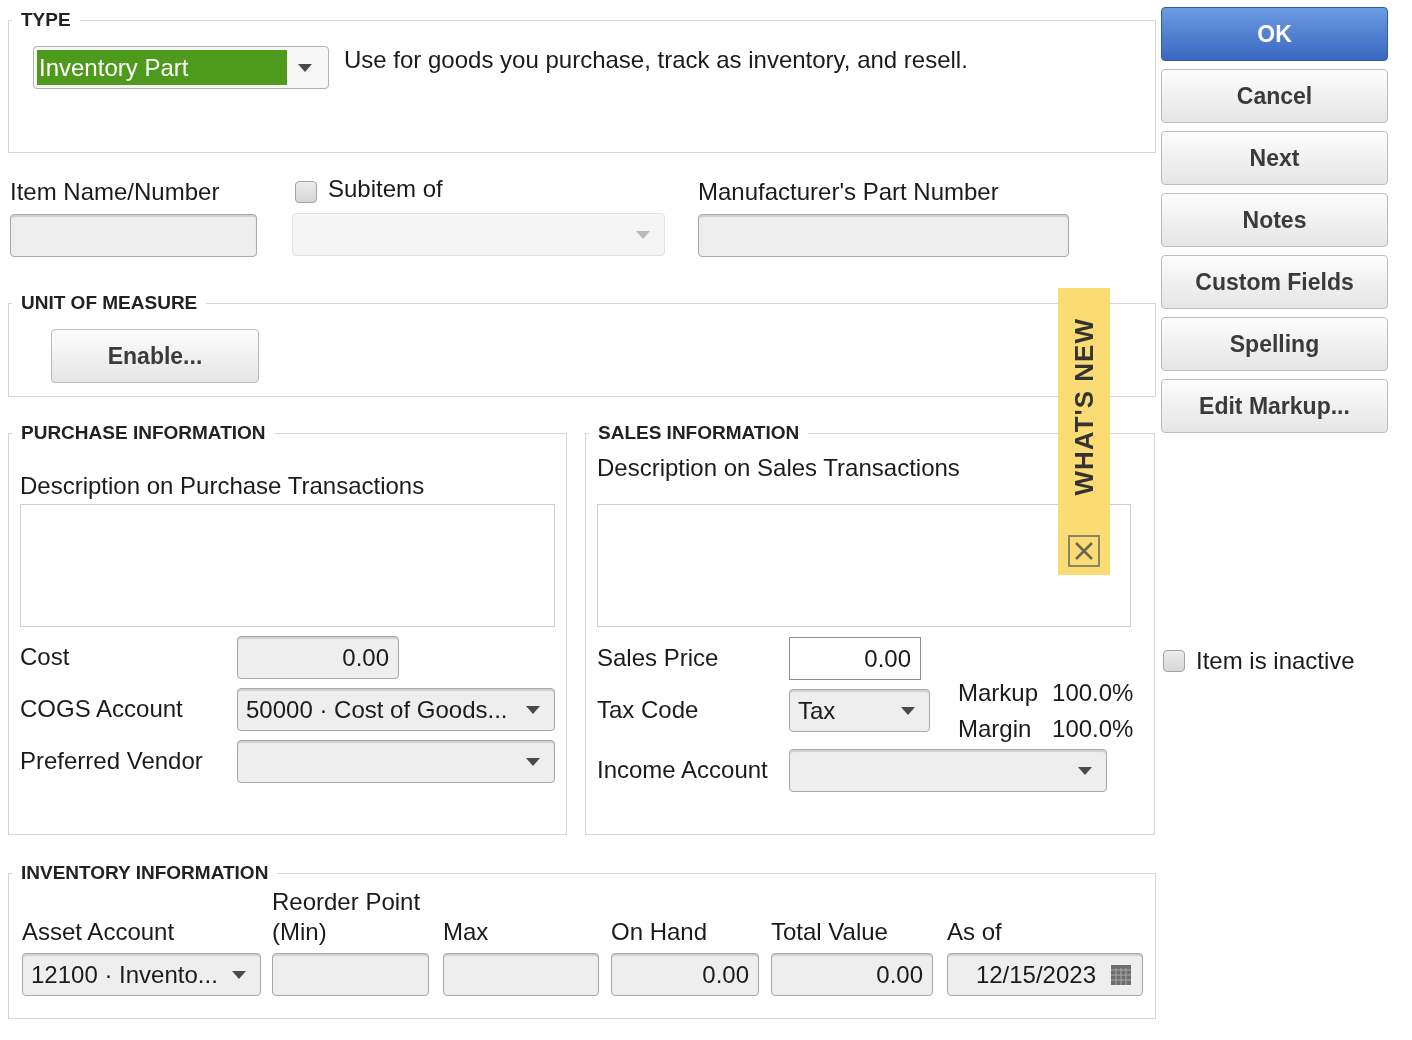 This screenshot has width=1412, height=1040. Describe the element at coordinates (46, 20) in the screenshot. I see `section-heading: TYPE` at that location.